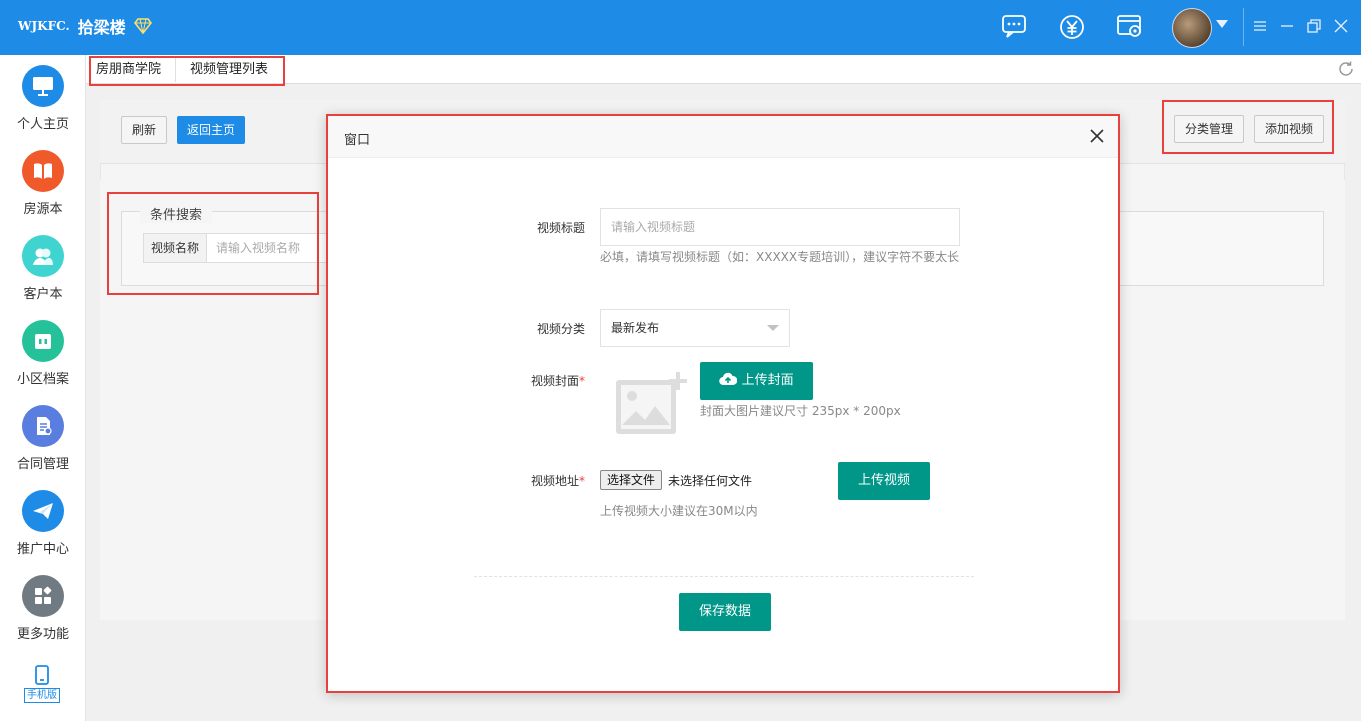 Image resolution: width=1361 pixels, height=721 pixels. Describe the element at coordinates (43, 256) in the screenshot. I see `people-icon` at that location.